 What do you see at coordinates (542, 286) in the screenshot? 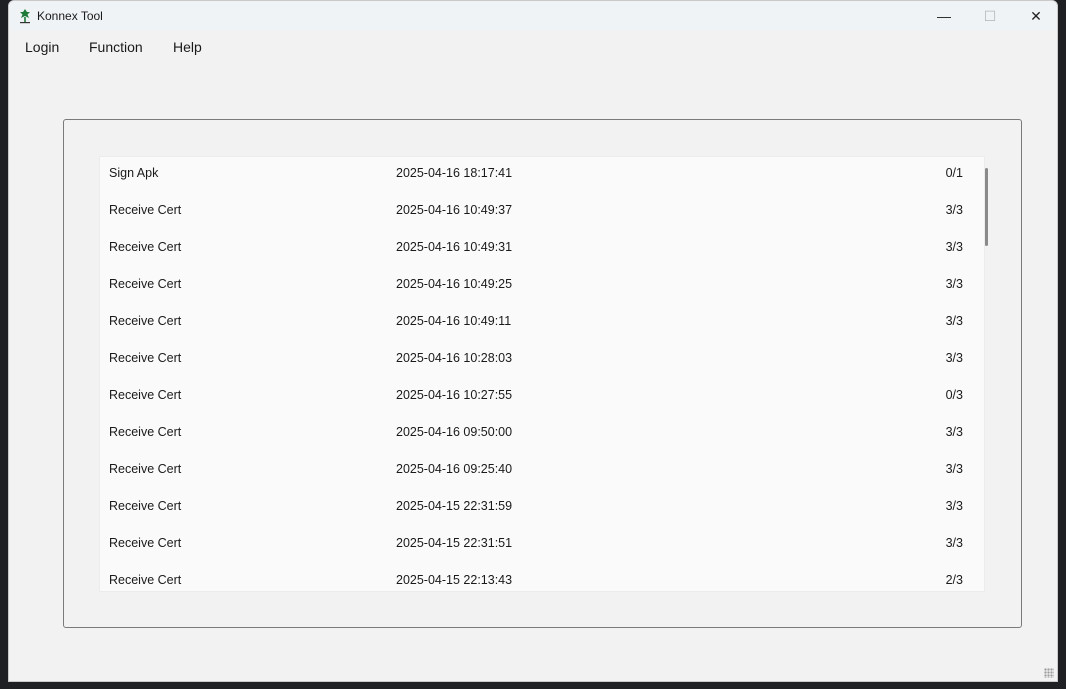
I see `list-item: Receive Cert 2025-04-16 10:49:25 3/3` at bounding box center [542, 286].